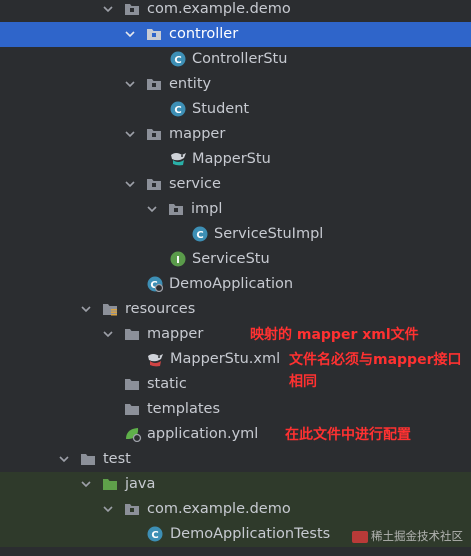  What do you see at coordinates (235, 184) in the screenshot?
I see `tree-row-package-service: service` at bounding box center [235, 184].